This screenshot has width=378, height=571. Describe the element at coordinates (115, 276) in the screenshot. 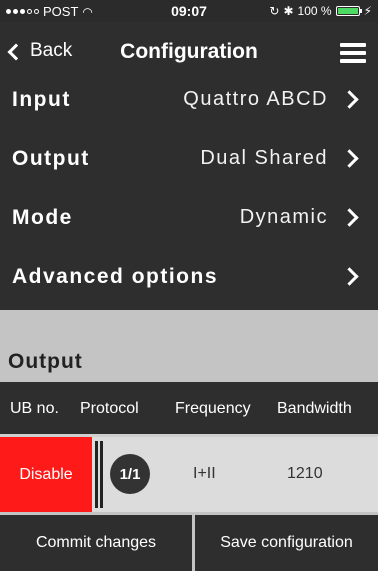

I see `advanced-options-label: Advanced options` at that location.